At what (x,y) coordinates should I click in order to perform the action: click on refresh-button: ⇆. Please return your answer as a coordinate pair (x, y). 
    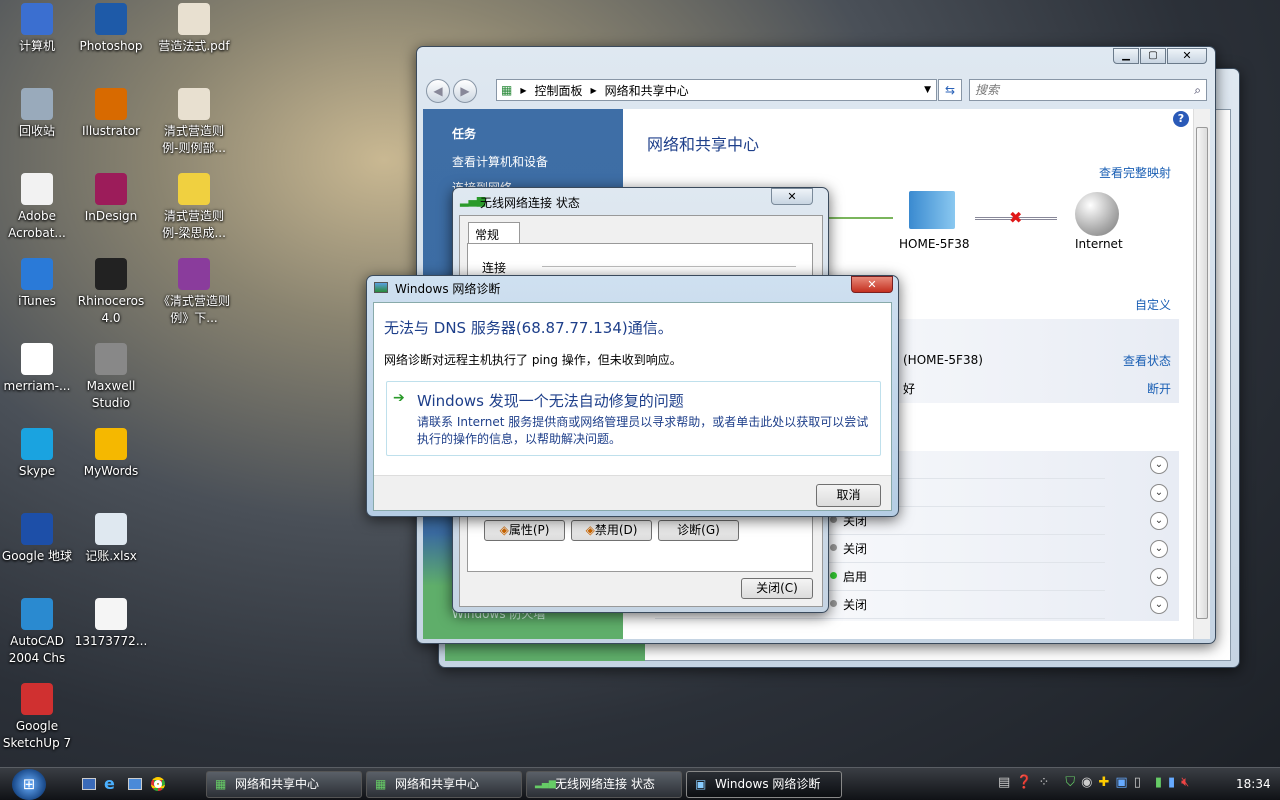
    Looking at the image, I should click on (950, 90).